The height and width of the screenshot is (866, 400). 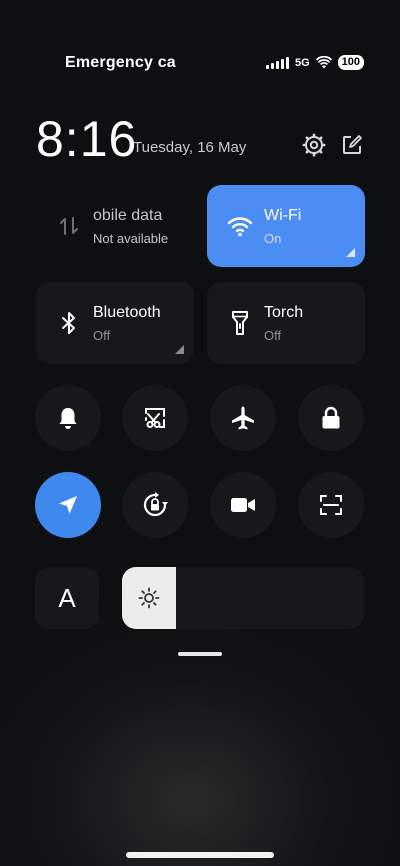 I want to click on tile-wifi-status: On, so click(x=273, y=238).